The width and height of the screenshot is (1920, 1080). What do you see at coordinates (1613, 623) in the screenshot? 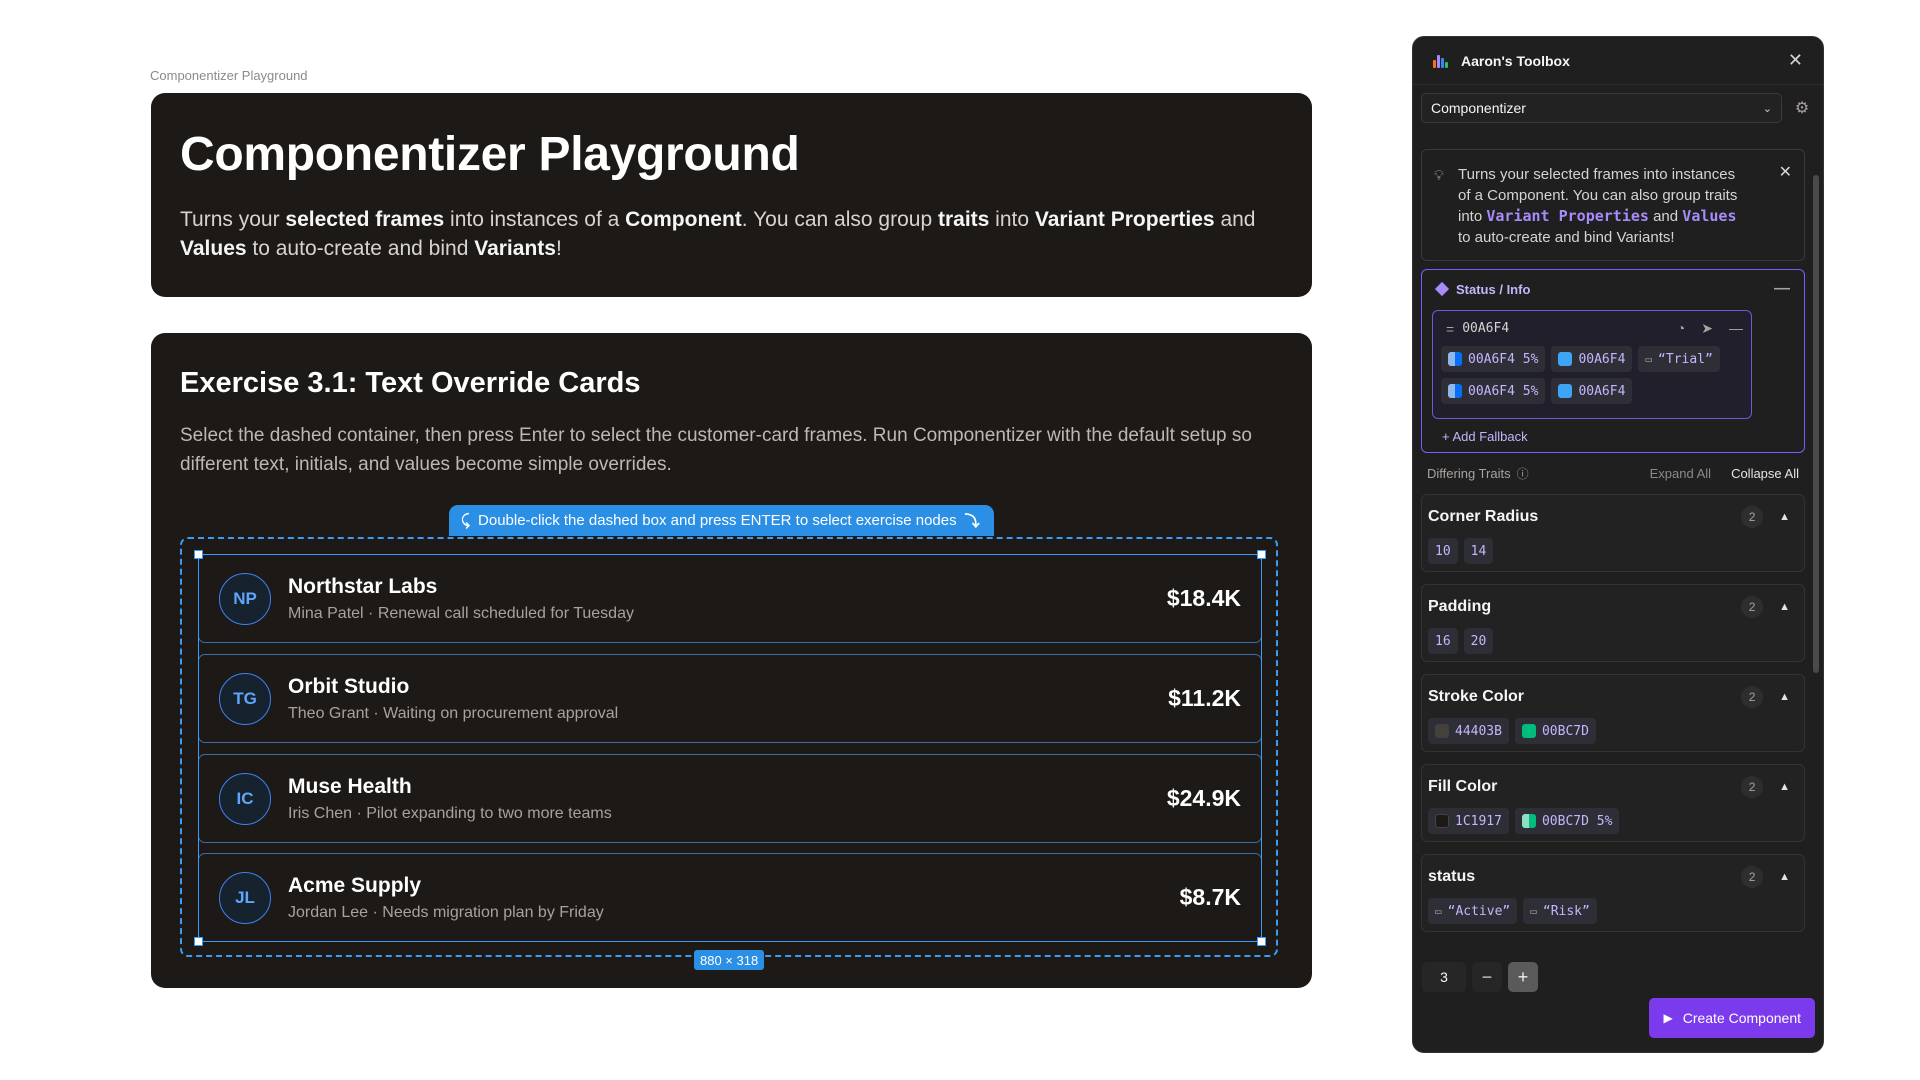
I see `trait-section: Padding 2 ▲ 16 20` at bounding box center [1613, 623].